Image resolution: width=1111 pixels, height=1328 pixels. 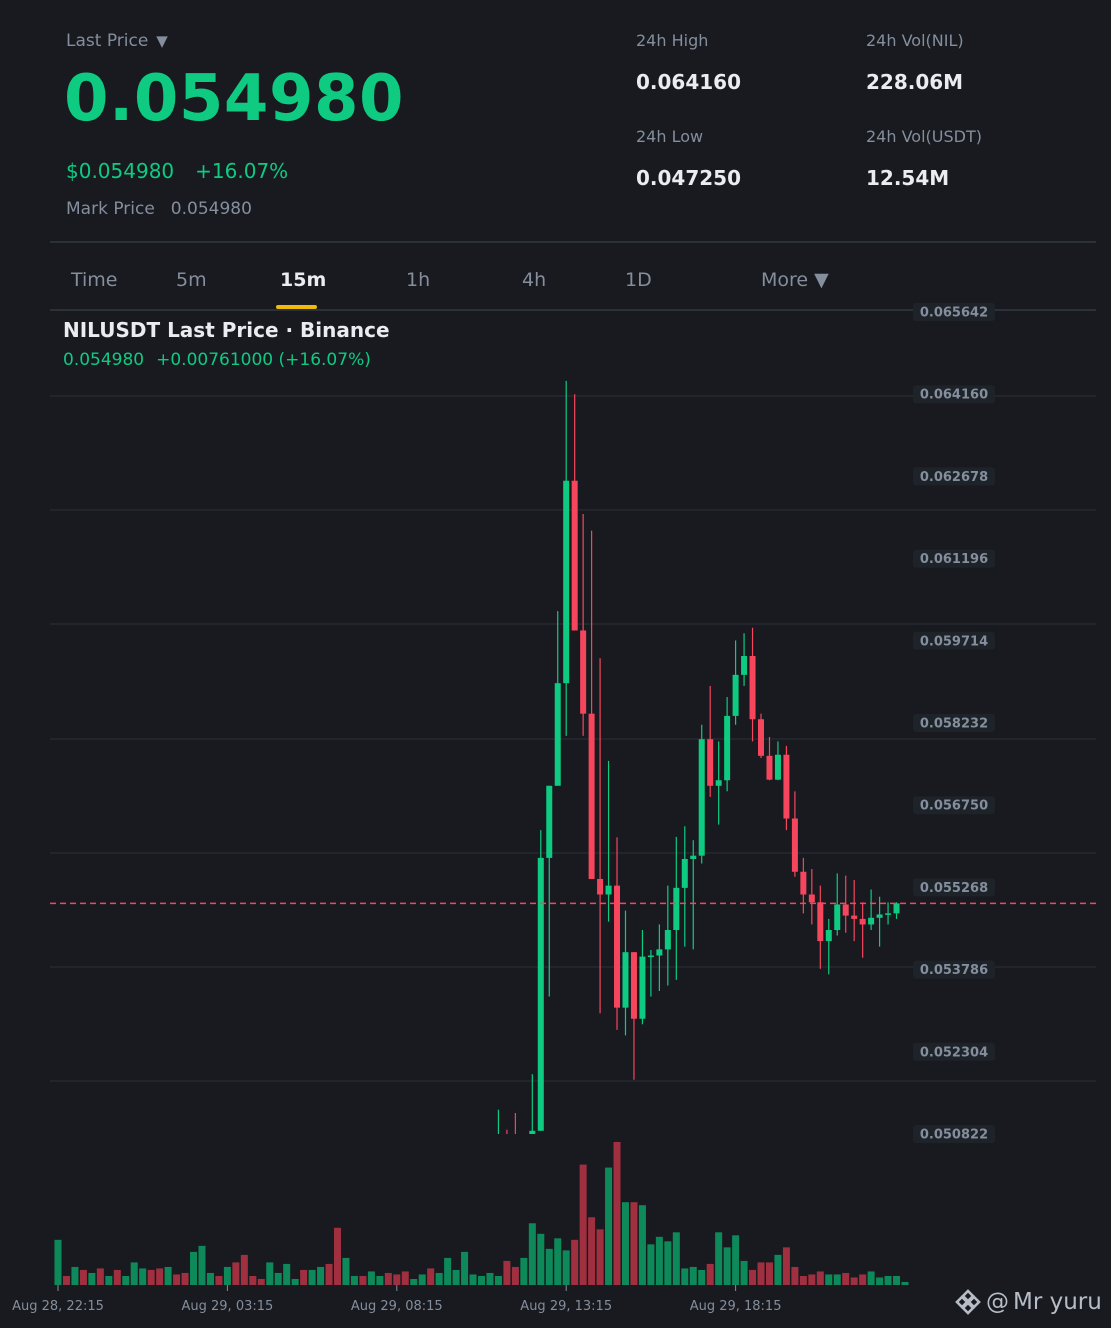 I want to click on tab-more: More ▼, so click(x=795, y=280).